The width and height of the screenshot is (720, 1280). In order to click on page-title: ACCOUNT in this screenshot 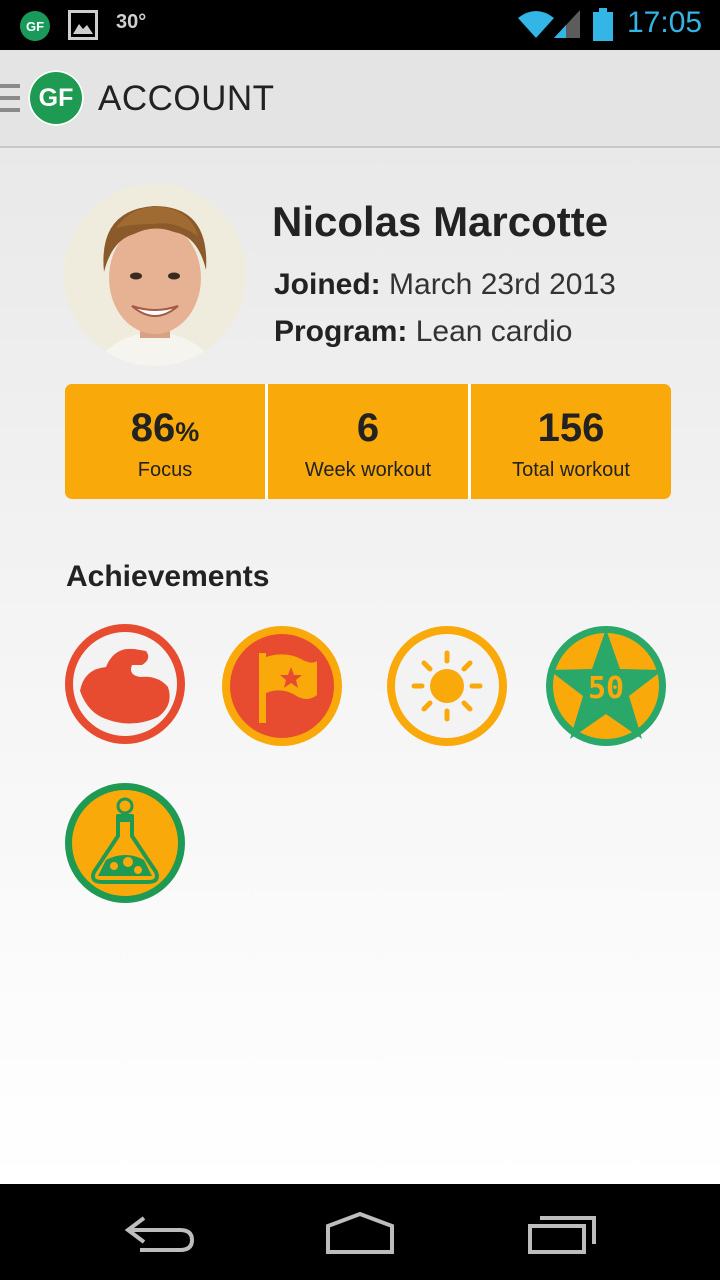, I will do `click(186, 98)`.